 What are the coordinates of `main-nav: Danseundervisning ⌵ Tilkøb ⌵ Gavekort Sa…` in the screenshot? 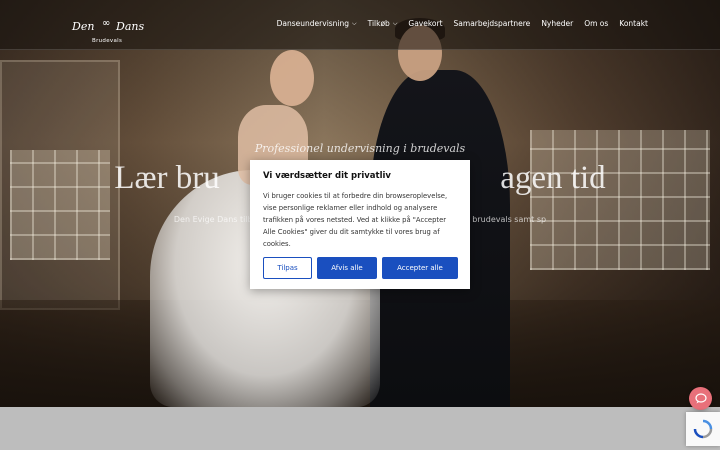 It's located at (462, 23).